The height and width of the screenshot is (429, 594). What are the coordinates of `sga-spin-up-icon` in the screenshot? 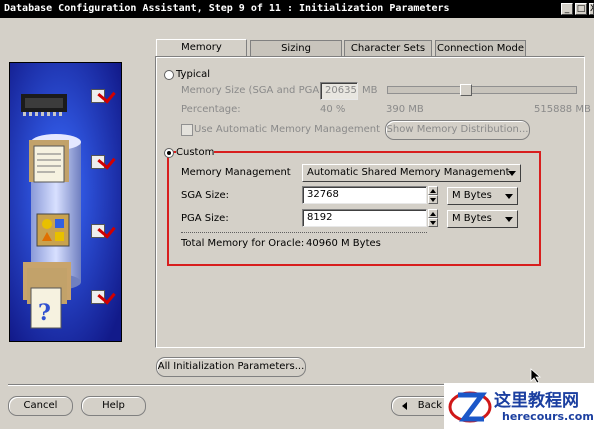 It's located at (433, 190).